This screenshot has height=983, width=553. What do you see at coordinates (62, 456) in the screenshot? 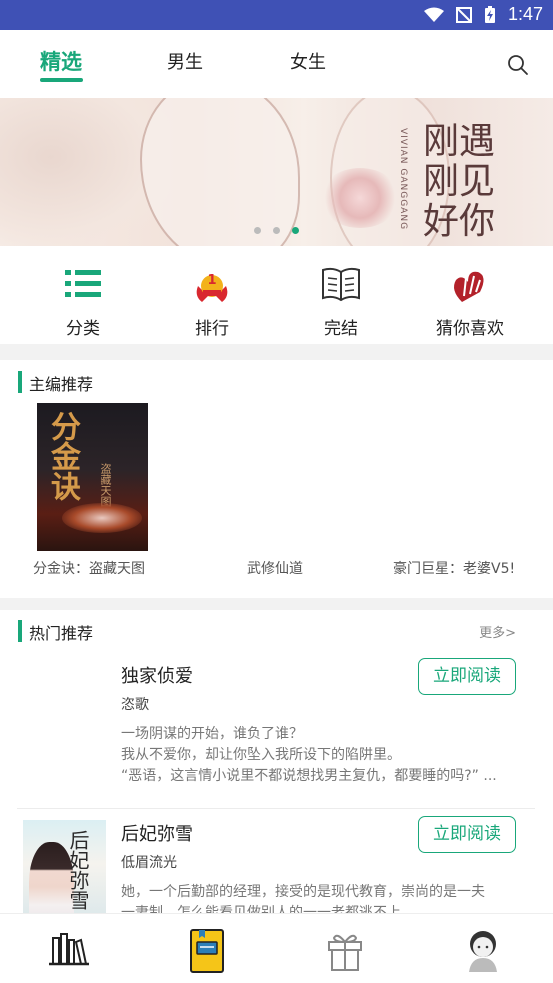
I see `cover-title: 分金诀` at bounding box center [62, 456].